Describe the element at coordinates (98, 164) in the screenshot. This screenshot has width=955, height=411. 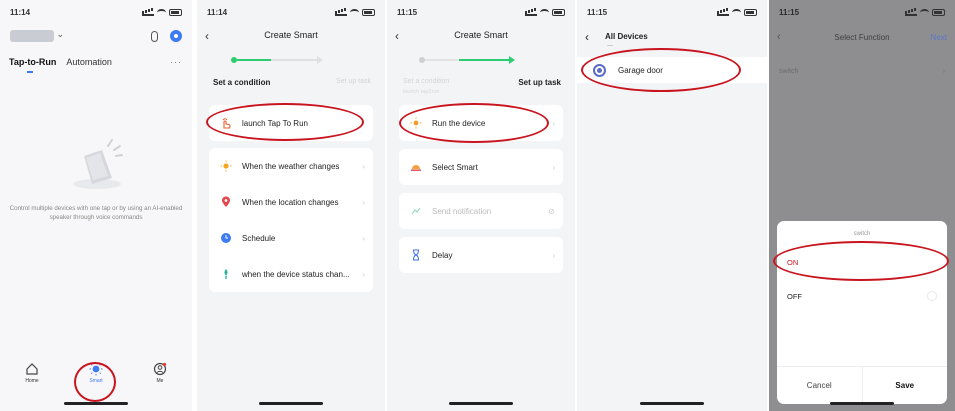
I see `empty-state-illustration` at that location.